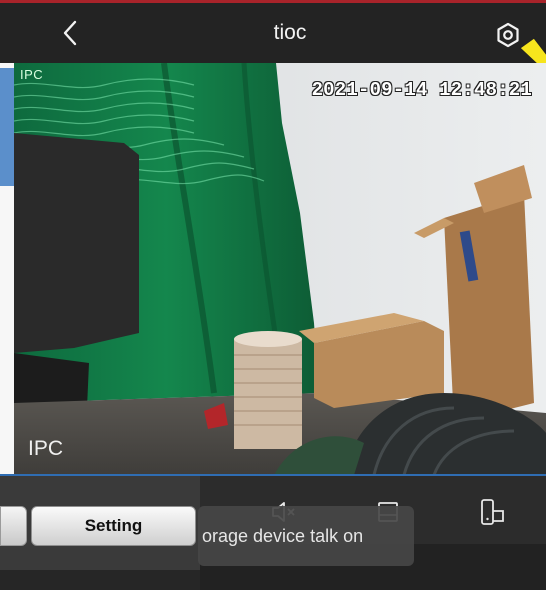 The height and width of the screenshot is (590, 546). I want to click on back-button, so click(70, 33).